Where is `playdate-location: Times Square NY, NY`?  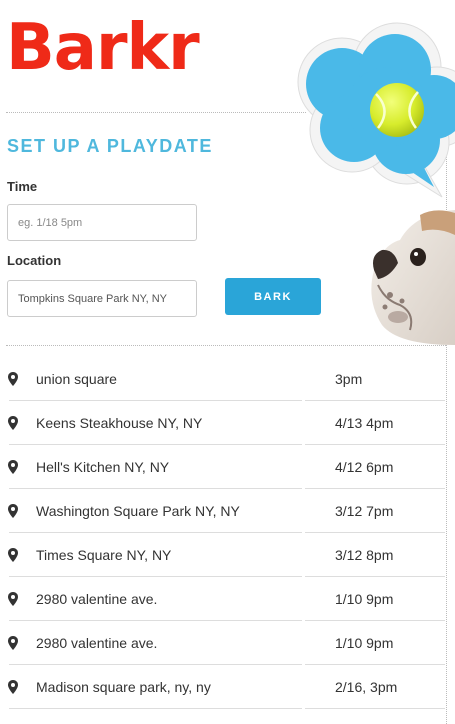
playdate-location: Times Square NY, NY is located at coordinates (104, 555).